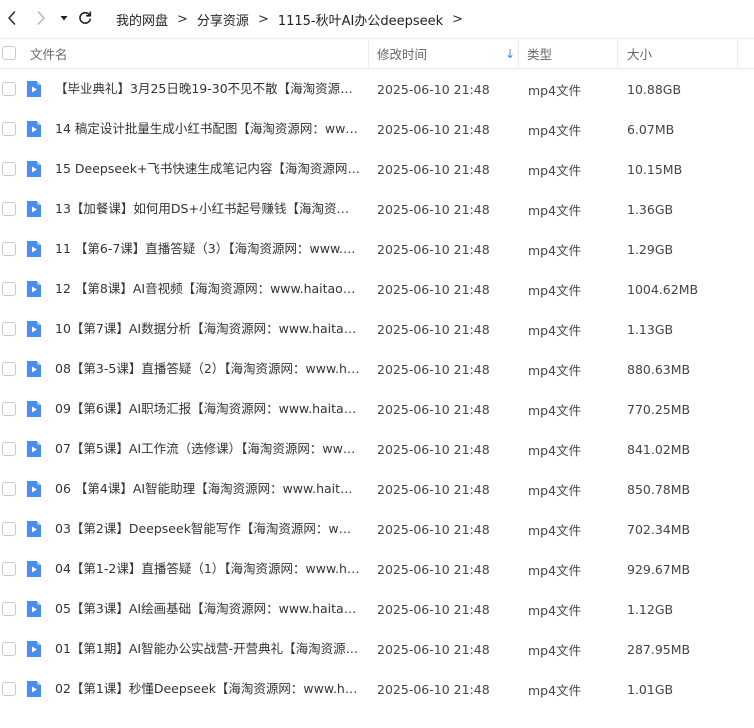 This screenshot has width=754, height=728. Describe the element at coordinates (650, 609) in the screenshot. I see `file-size: 1.12GB` at that location.